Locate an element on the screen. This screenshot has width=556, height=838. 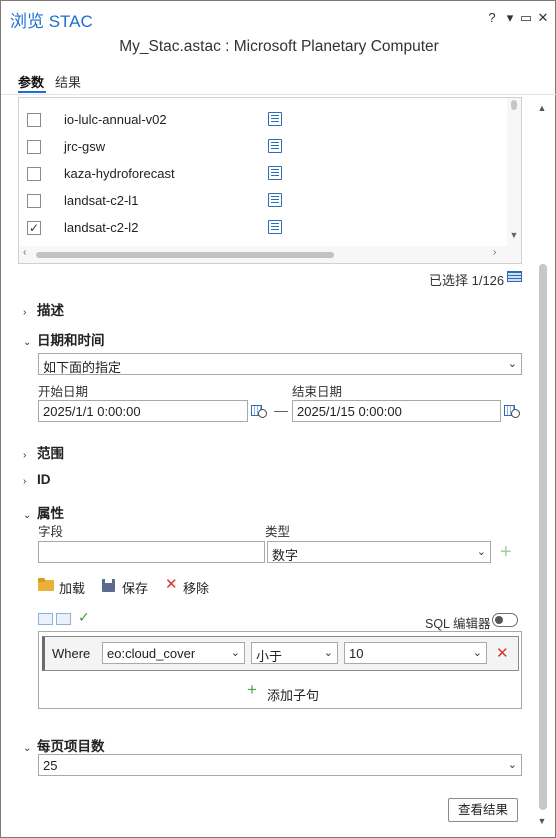
clause-operator-select: 小于 ⌄ is located at coordinates (294, 653).